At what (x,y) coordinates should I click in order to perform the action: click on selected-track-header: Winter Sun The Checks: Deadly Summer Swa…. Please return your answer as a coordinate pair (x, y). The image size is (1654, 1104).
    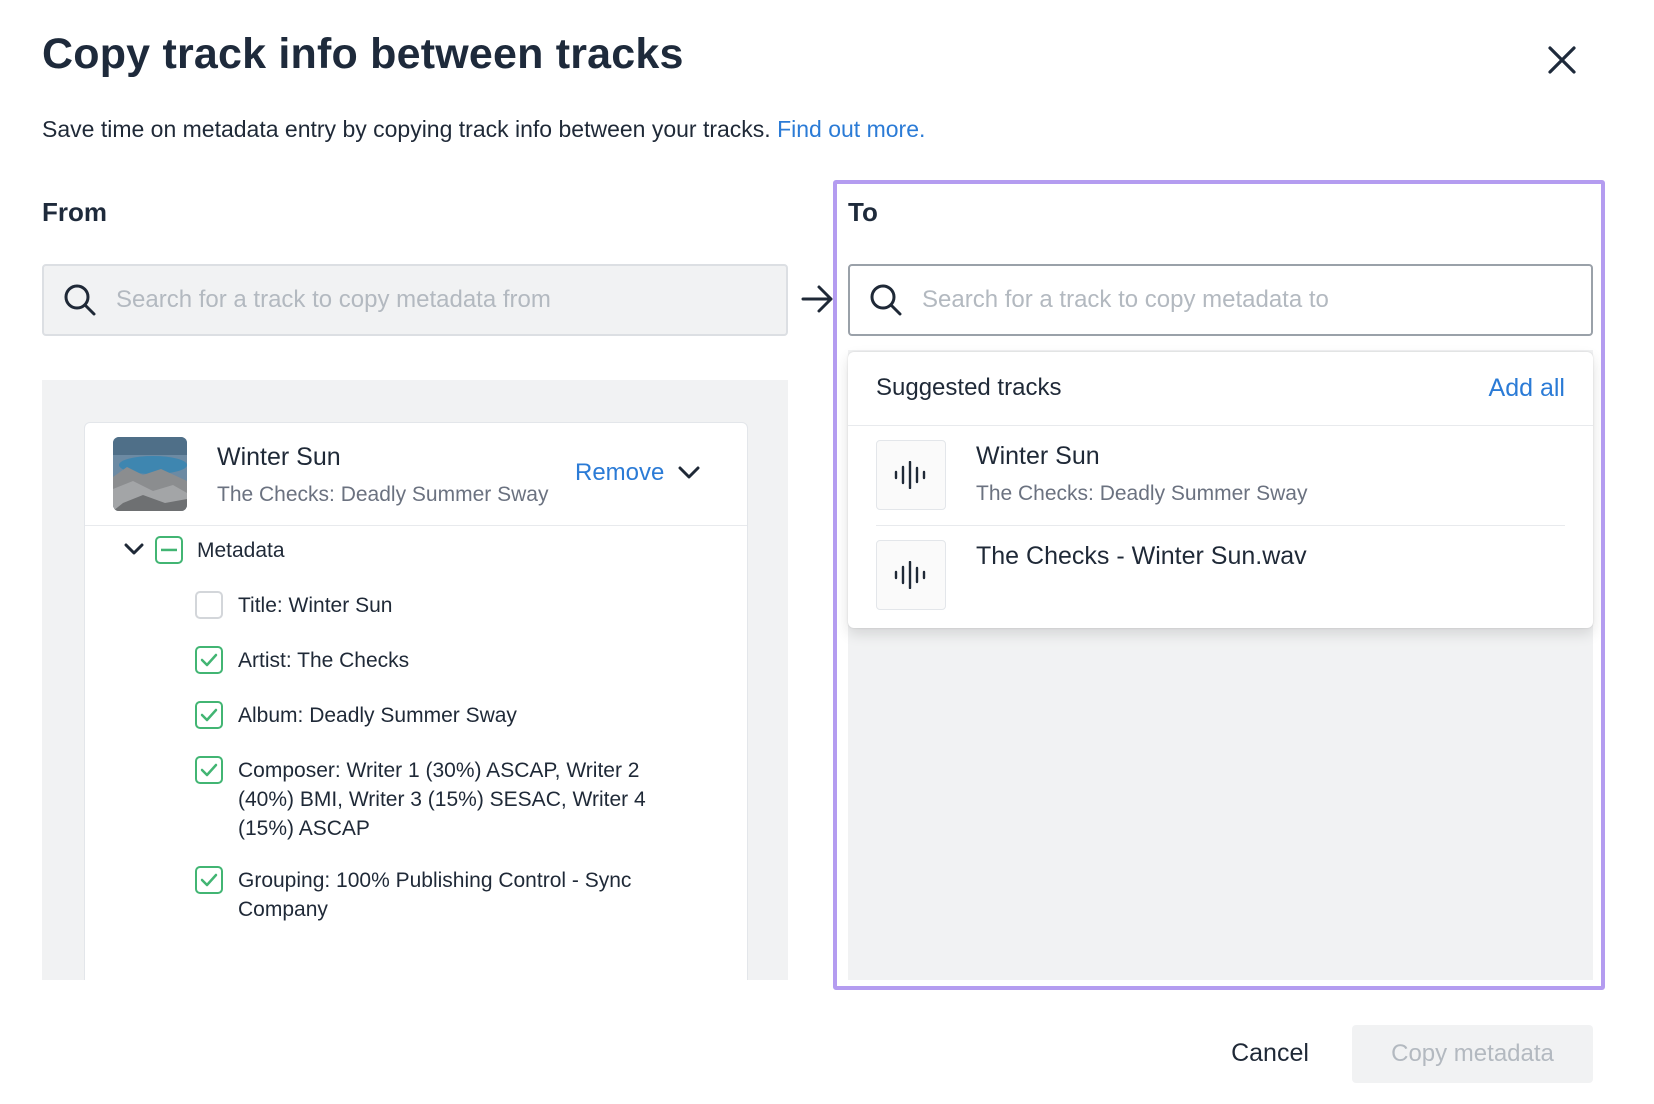
    Looking at the image, I should click on (416, 474).